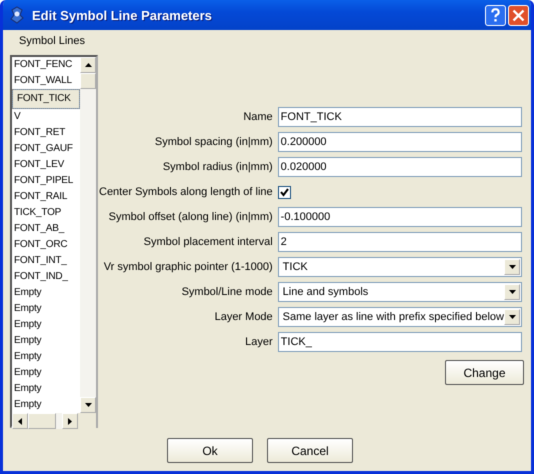 The width and height of the screenshot is (534, 474). What do you see at coordinates (484, 372) in the screenshot?
I see `change-button: Change` at bounding box center [484, 372].